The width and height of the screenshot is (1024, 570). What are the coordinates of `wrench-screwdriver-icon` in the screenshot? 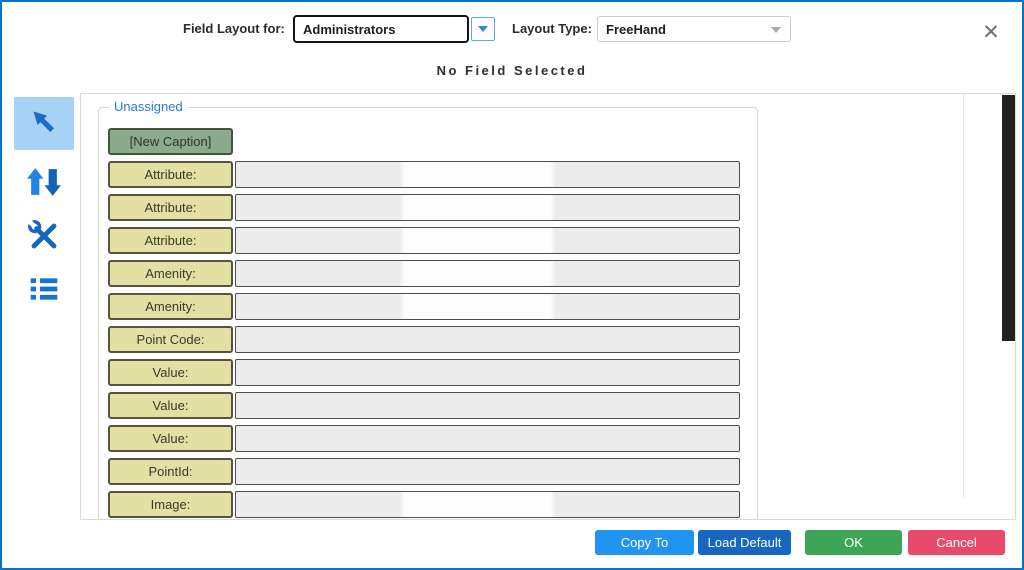 It's located at (43, 236).